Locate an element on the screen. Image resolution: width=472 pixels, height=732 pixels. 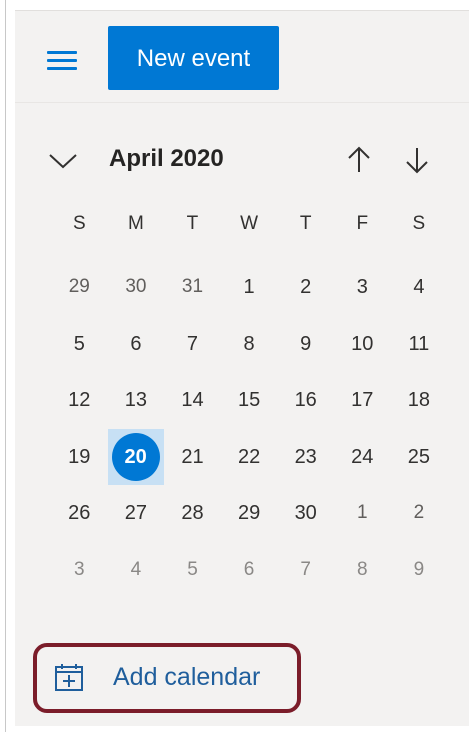
day-cell: 28 is located at coordinates (192, 513).